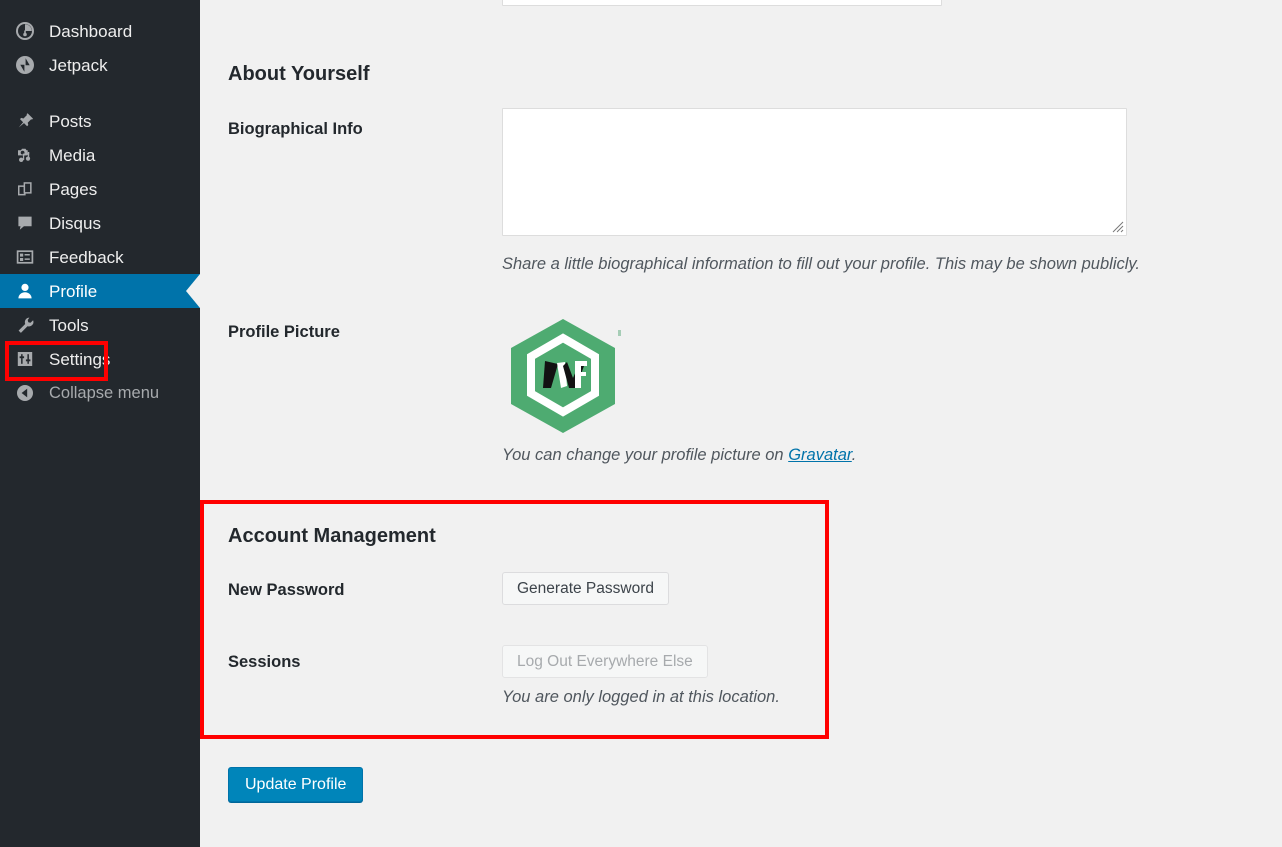 The image size is (1282, 847). Describe the element at coordinates (25, 393) in the screenshot. I see `collapse-left-icon` at that location.